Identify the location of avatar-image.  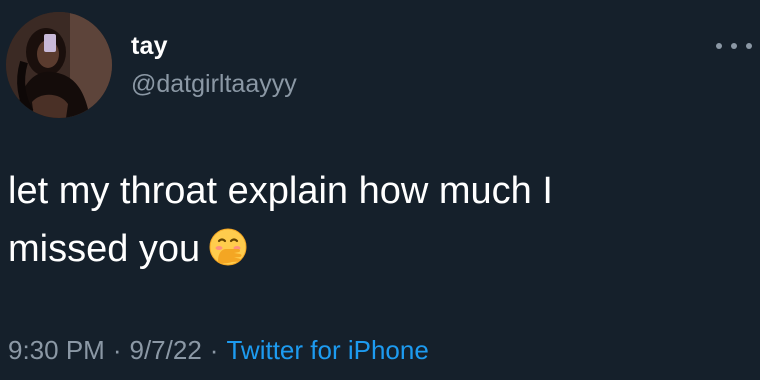
(59, 65).